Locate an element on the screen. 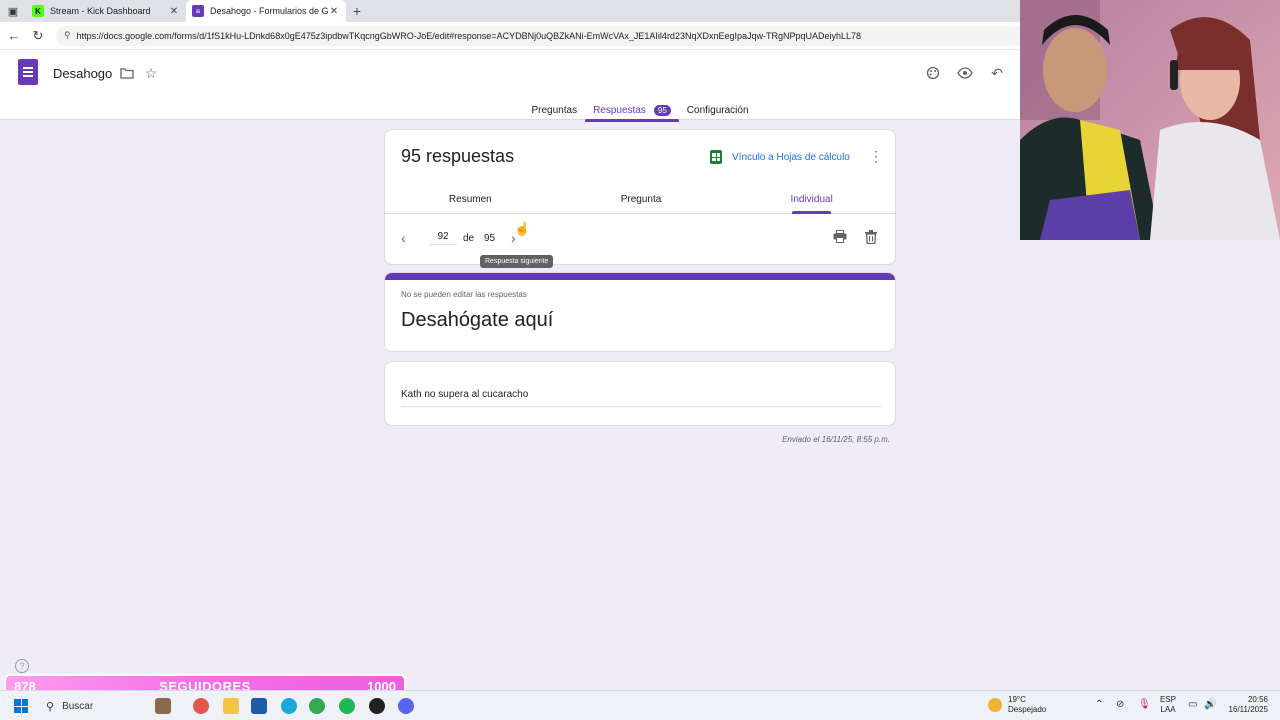 This screenshot has height=720, width=1280. webcam-overlay is located at coordinates (1150, 120).